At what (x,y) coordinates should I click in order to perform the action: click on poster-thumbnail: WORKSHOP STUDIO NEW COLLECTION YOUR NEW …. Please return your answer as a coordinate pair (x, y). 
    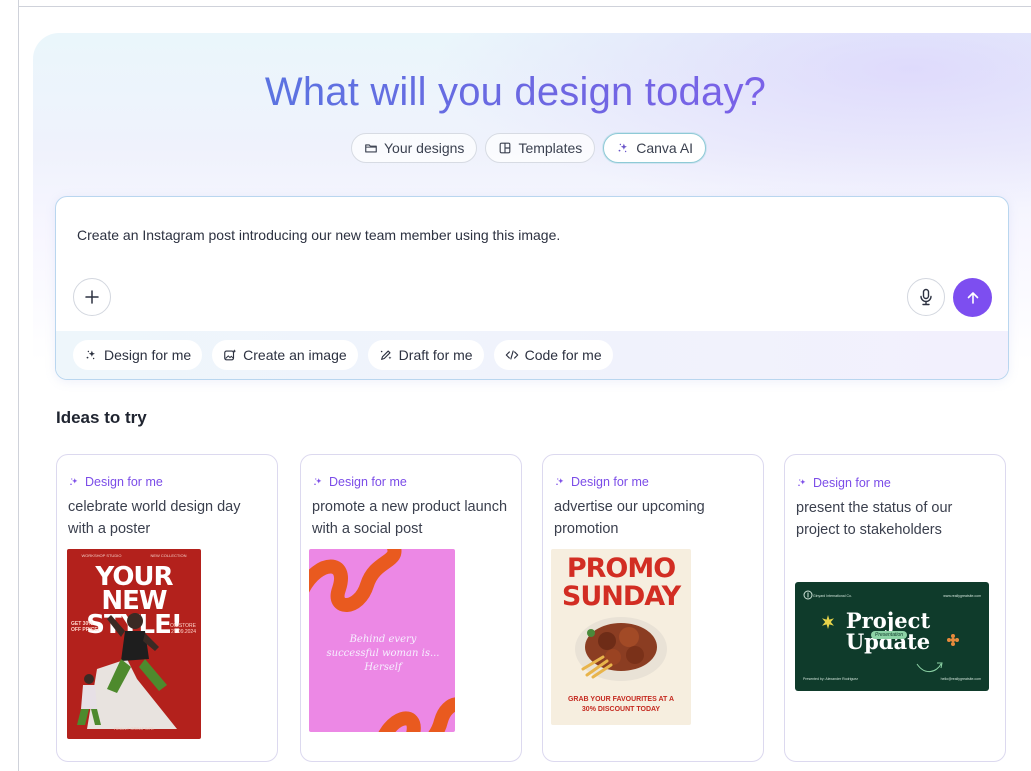
    Looking at the image, I should click on (134, 644).